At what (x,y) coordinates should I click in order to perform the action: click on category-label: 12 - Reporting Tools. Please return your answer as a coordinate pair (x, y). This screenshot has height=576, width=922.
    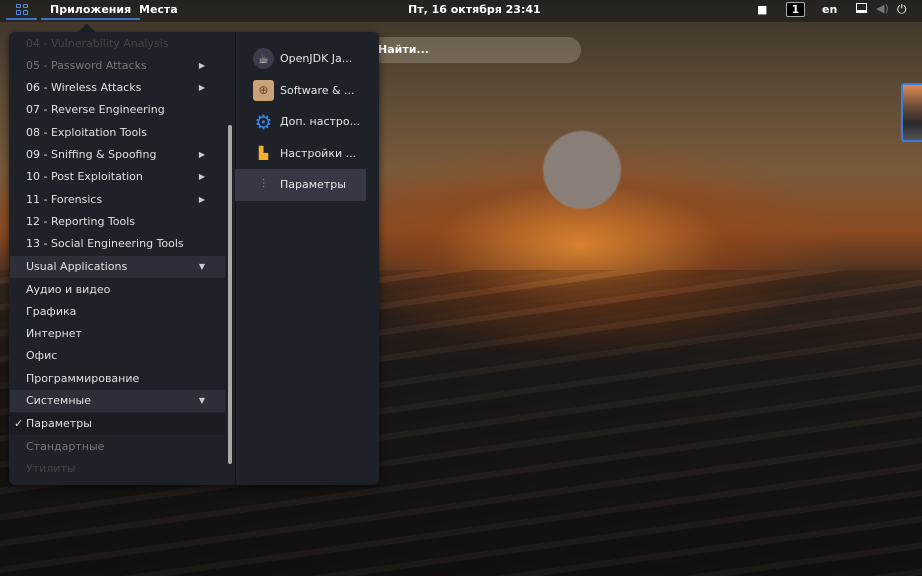
    Looking at the image, I should click on (81, 221).